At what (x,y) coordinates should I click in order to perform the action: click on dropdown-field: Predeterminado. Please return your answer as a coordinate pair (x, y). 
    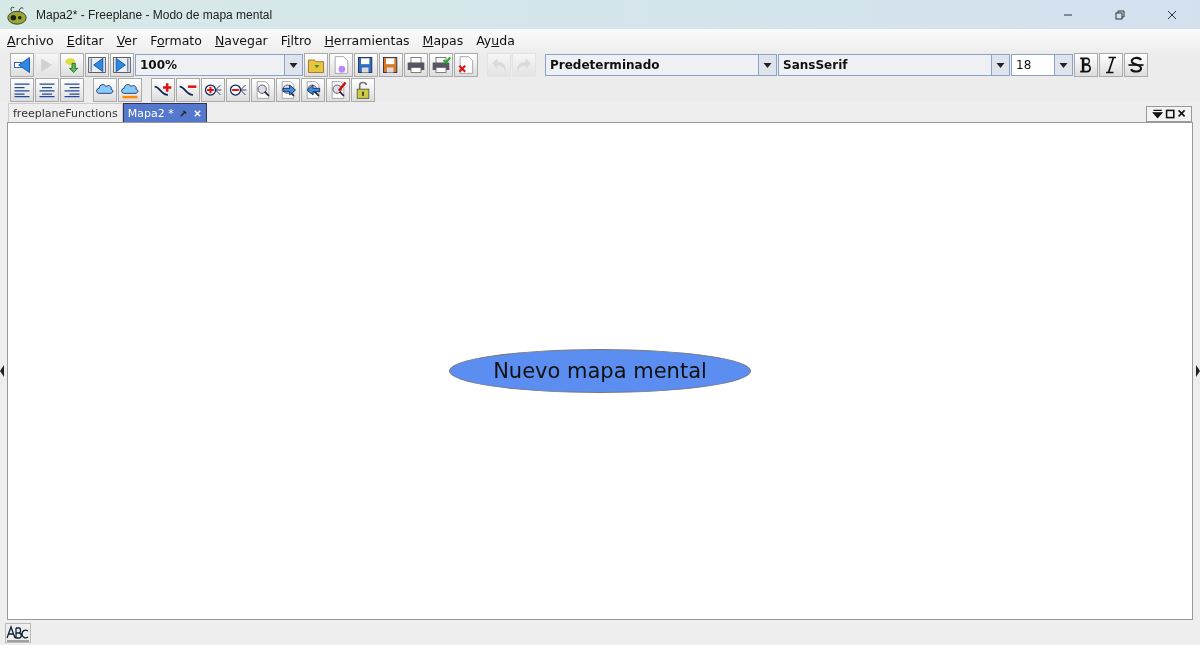
    Looking at the image, I should click on (661, 64).